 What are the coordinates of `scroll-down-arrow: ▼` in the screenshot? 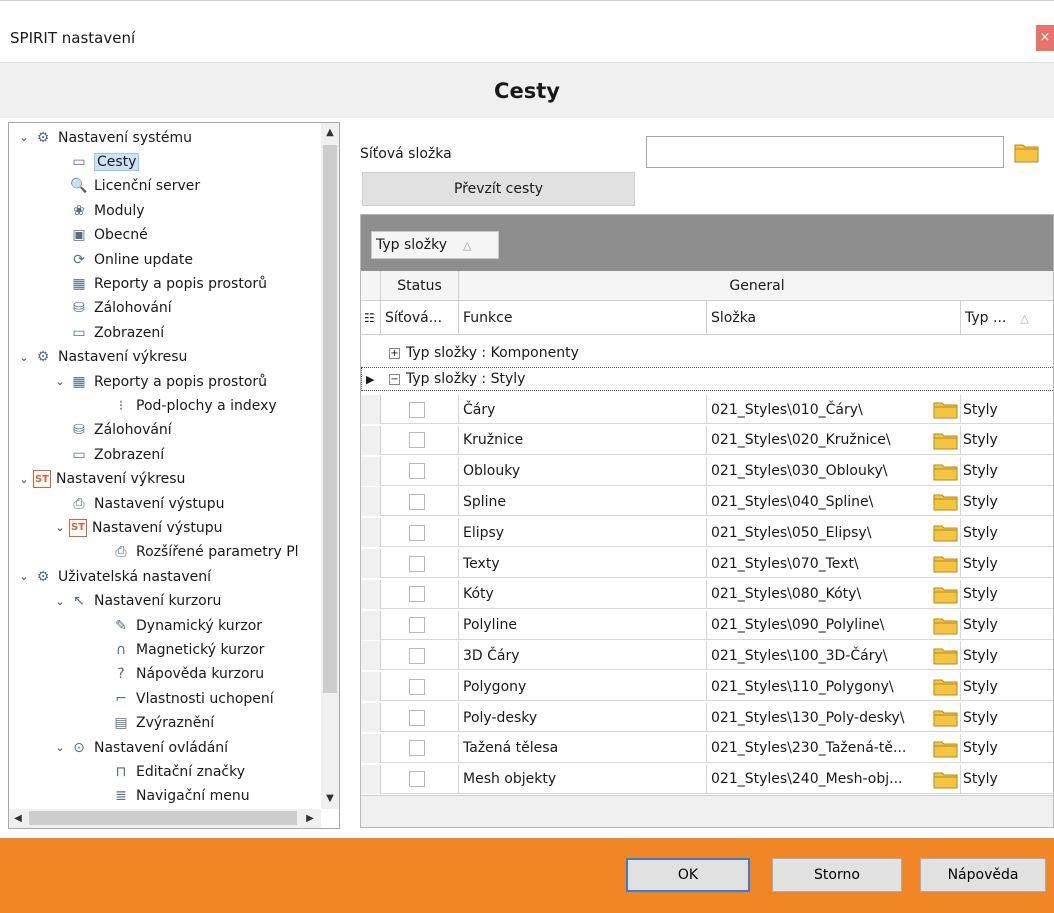 It's located at (330, 799).